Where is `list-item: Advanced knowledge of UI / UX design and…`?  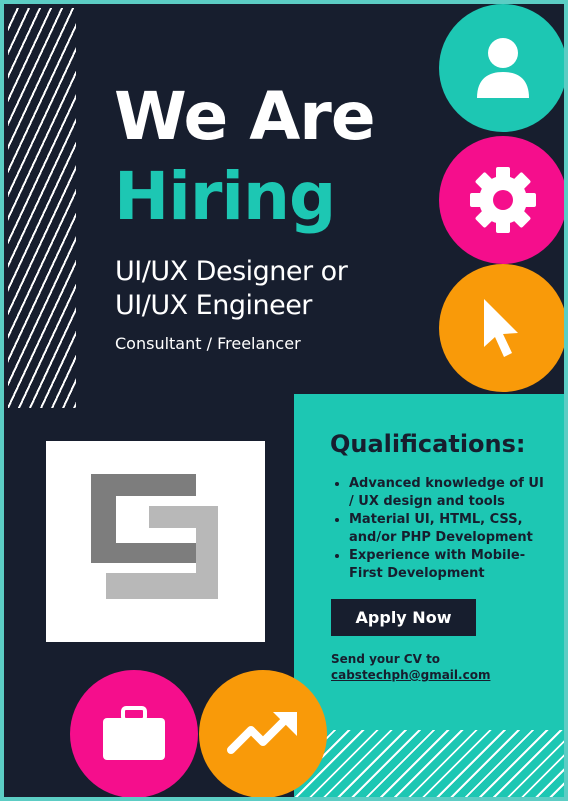
list-item: Advanced knowledge of UI / UX design and… is located at coordinates (450, 493).